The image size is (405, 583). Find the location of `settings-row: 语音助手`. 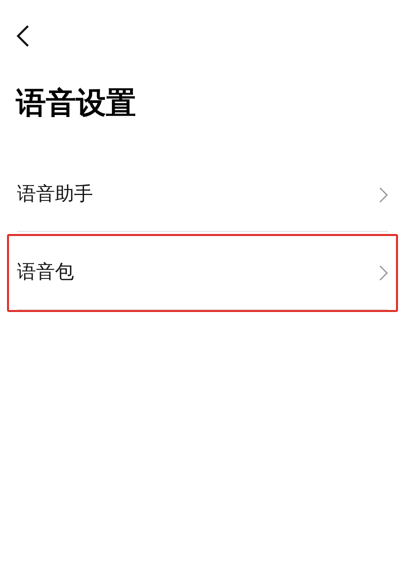

settings-row: 语音助手 is located at coordinates (202, 195).